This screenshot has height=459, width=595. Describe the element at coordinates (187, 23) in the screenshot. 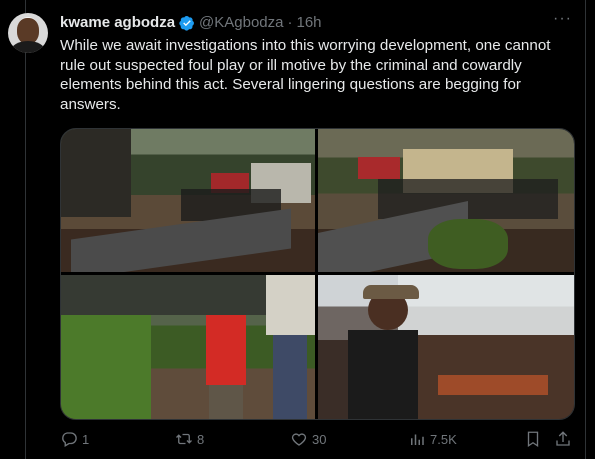

I see `verified-icon` at that location.